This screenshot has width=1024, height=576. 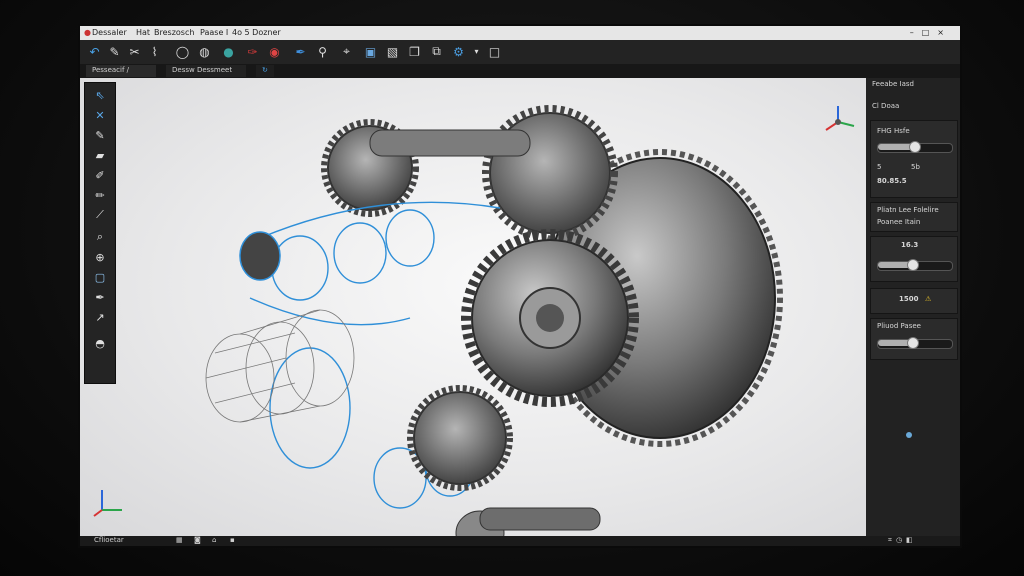 What do you see at coordinates (100, 317) in the screenshot?
I see `drag-icon: ↗` at bounding box center [100, 317].